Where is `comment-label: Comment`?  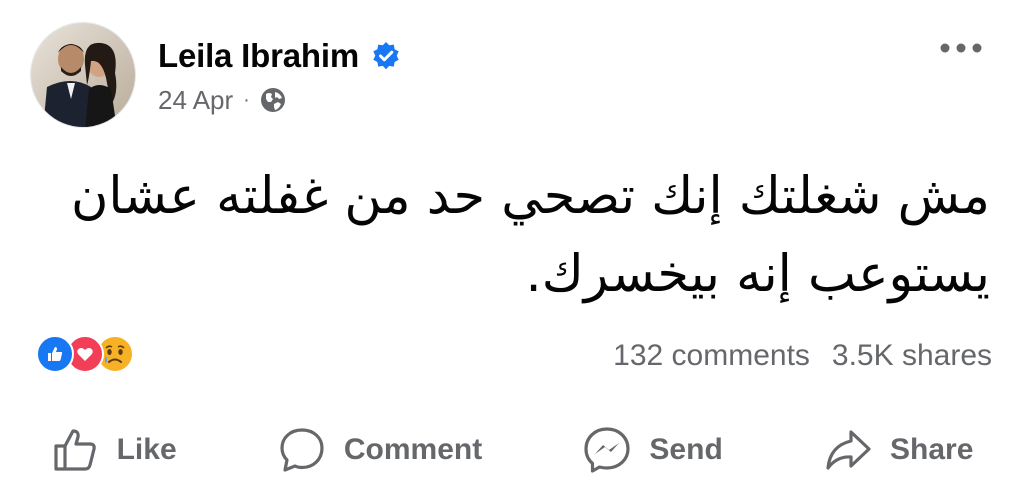
comment-label: Comment is located at coordinates (413, 449).